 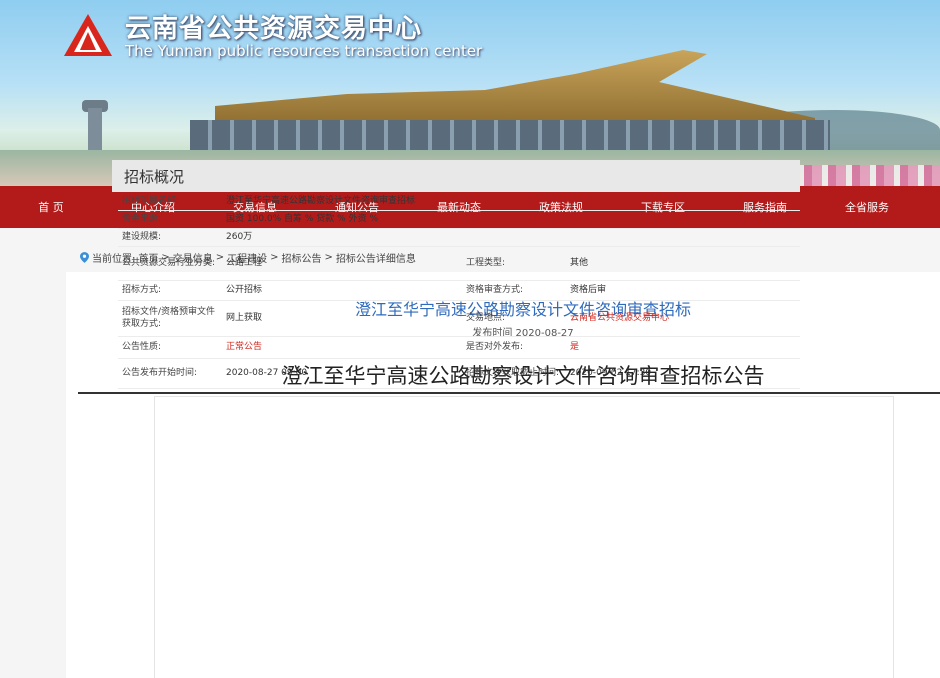 What do you see at coordinates (511, 201) in the screenshot?
I see `row-value: 澄江至华宁高速公路勘察设计文件咨询审查招标` at bounding box center [511, 201].